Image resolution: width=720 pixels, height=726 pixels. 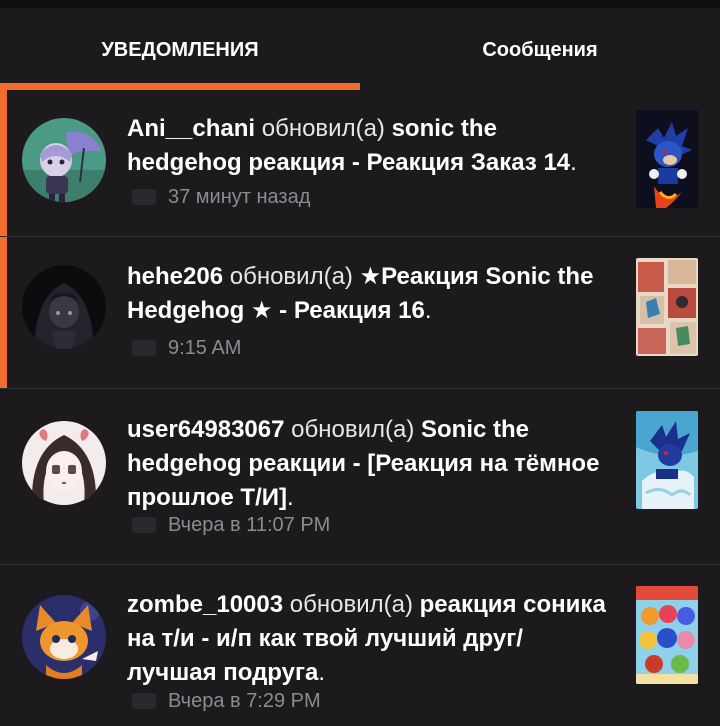 I want to click on status-strip, so click(x=360, y=4).